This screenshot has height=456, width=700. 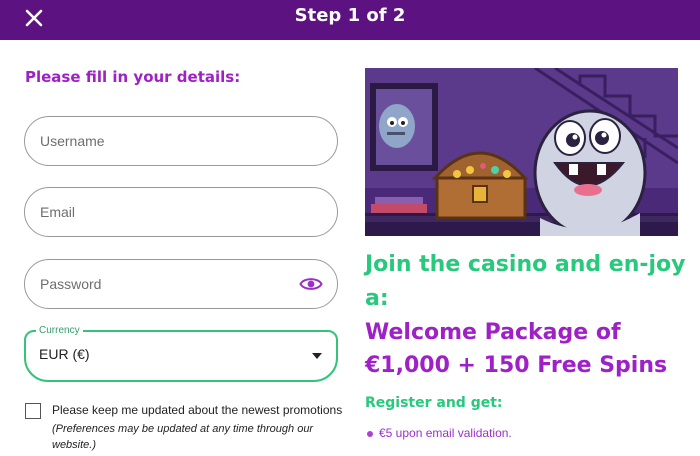 I want to click on step-title: Step 1 of 2, so click(x=350, y=15).